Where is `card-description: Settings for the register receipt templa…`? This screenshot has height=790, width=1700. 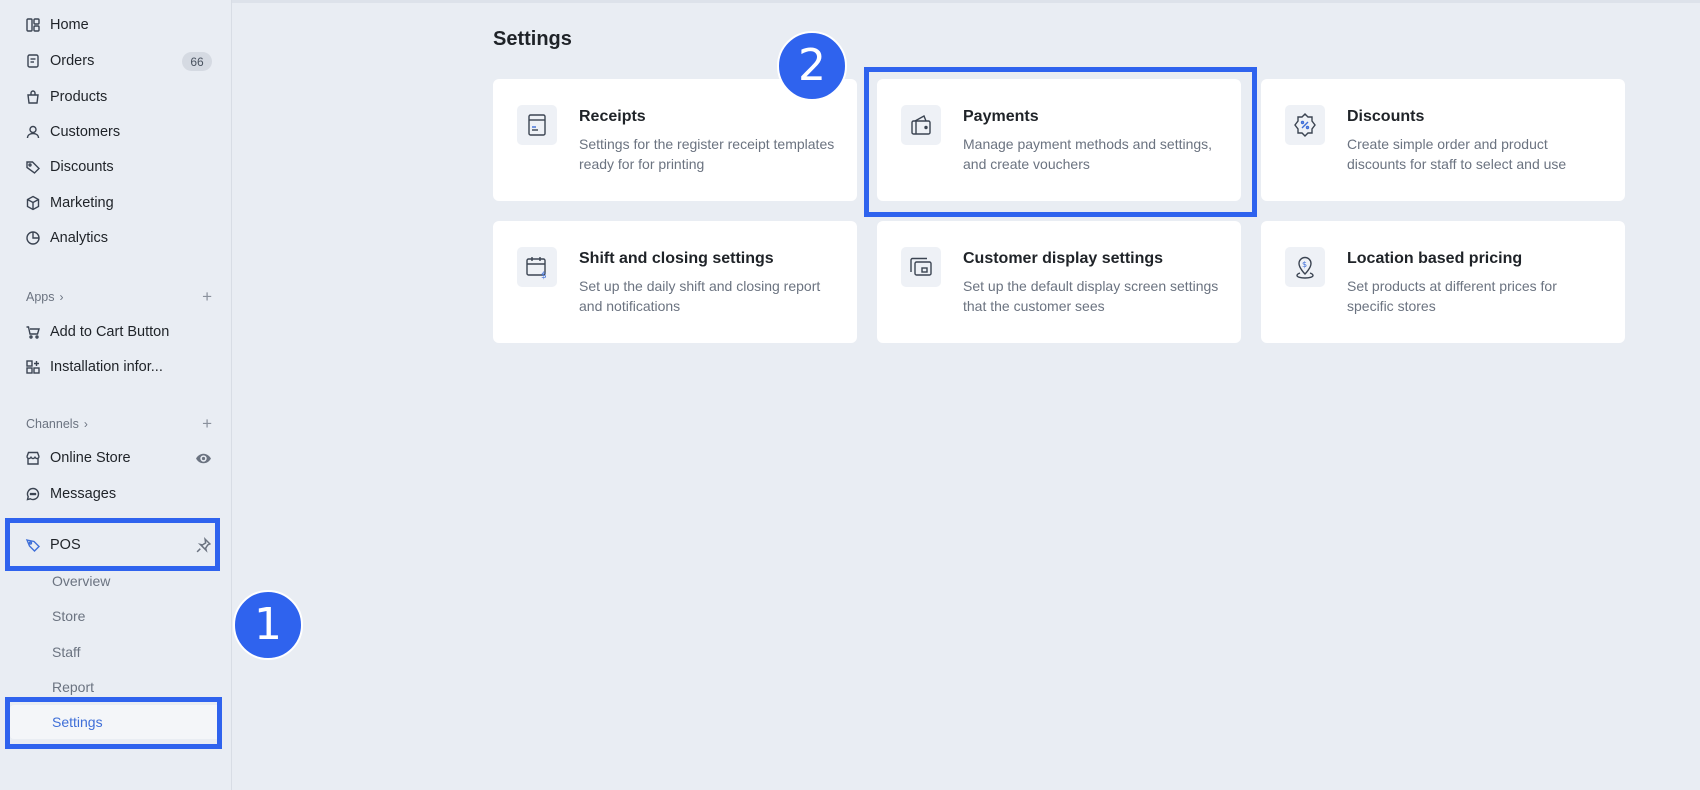
card-description: Settings for the register receipt templa… is located at coordinates (707, 154).